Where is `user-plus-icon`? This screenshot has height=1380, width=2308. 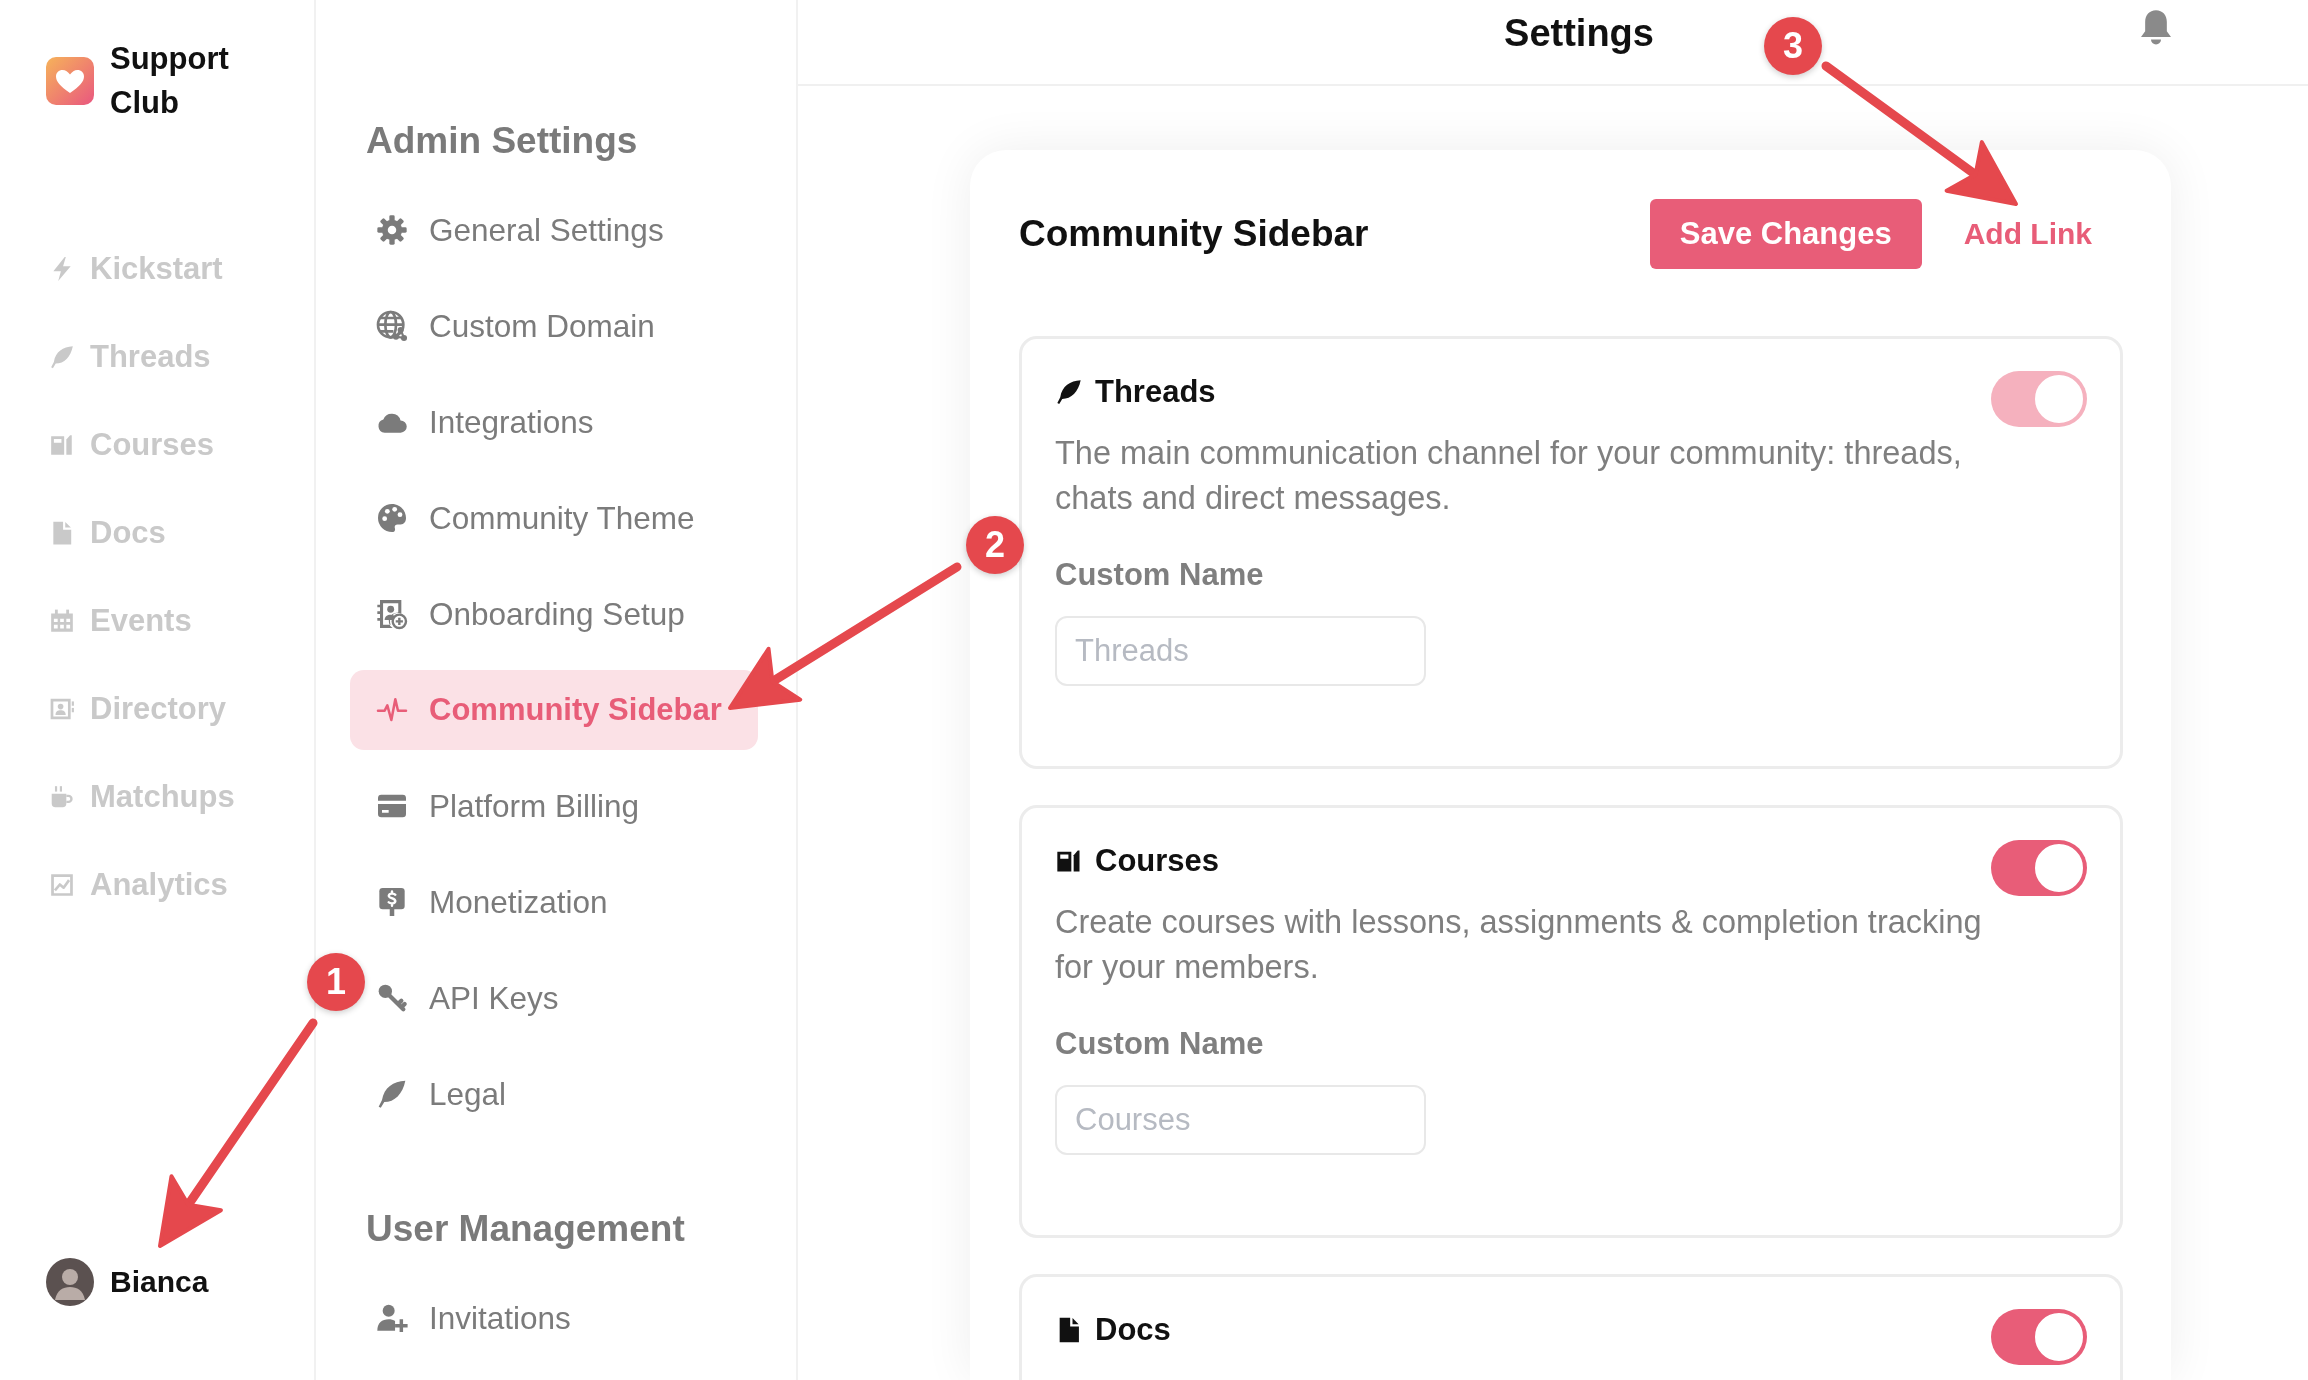 user-plus-icon is located at coordinates (392, 1318).